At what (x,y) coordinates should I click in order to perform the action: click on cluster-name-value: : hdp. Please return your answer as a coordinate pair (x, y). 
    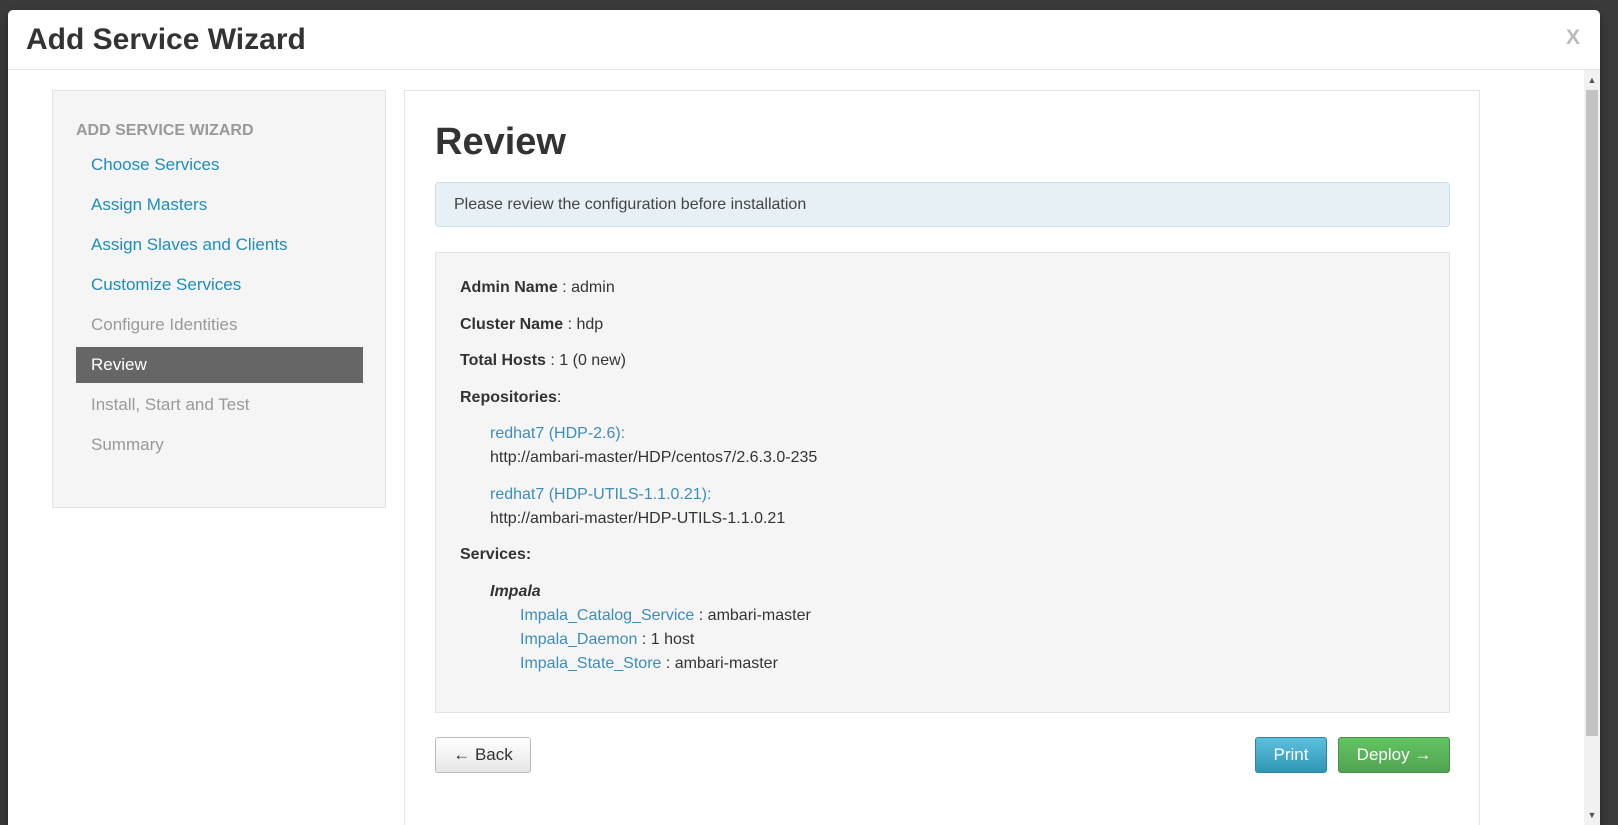
    Looking at the image, I should click on (583, 324).